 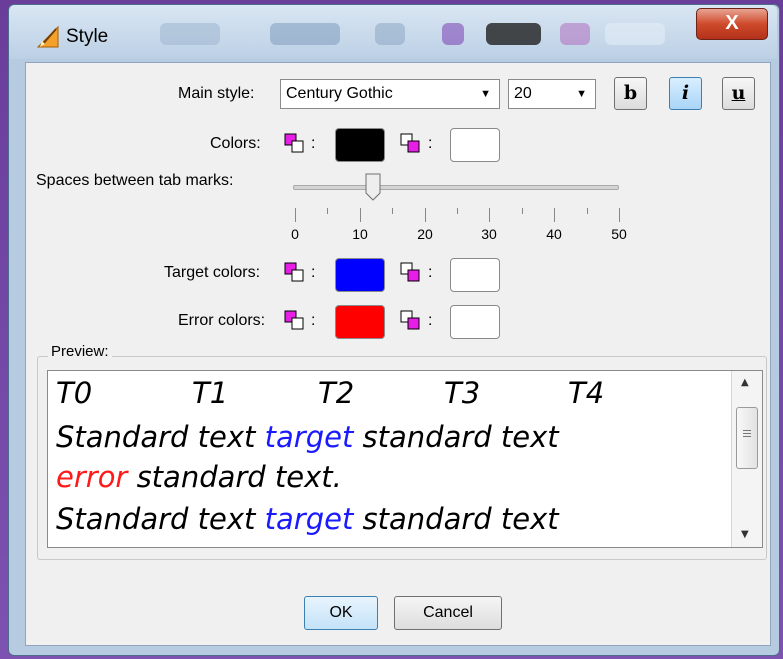 What do you see at coordinates (336, 393) in the screenshot?
I see `tab-mark-label: T2` at bounding box center [336, 393].